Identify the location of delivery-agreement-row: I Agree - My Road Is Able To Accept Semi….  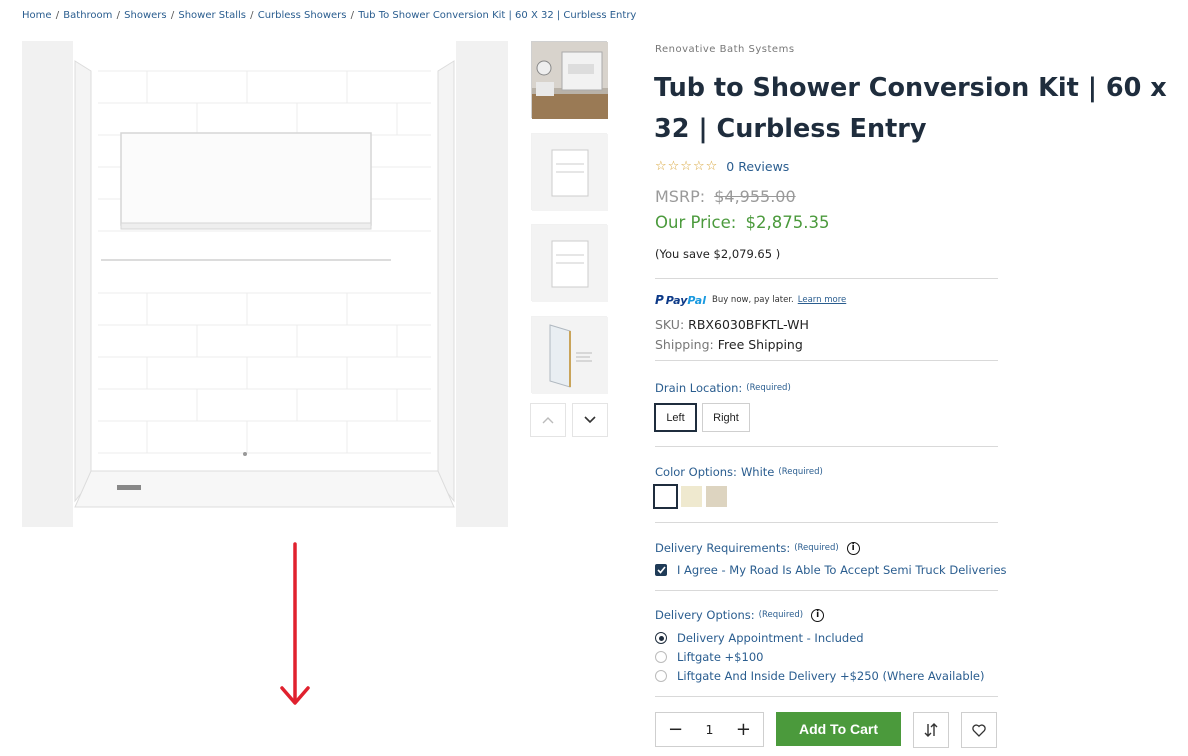
(831, 570).